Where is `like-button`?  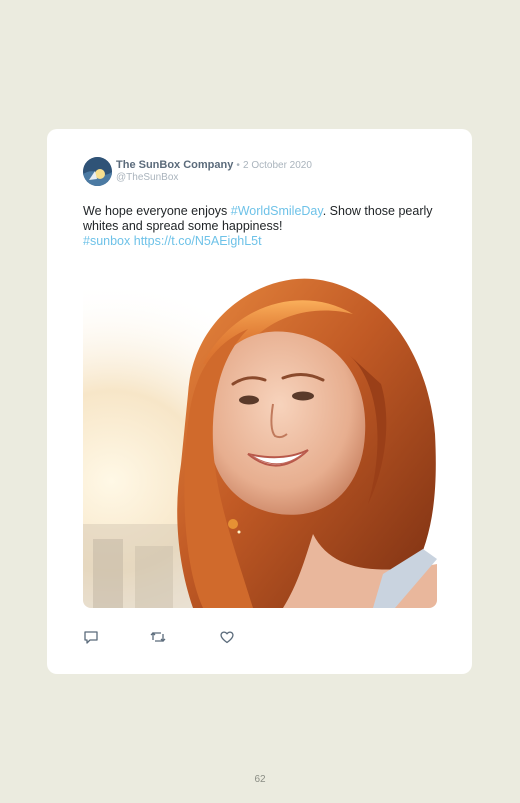 like-button is located at coordinates (227, 637).